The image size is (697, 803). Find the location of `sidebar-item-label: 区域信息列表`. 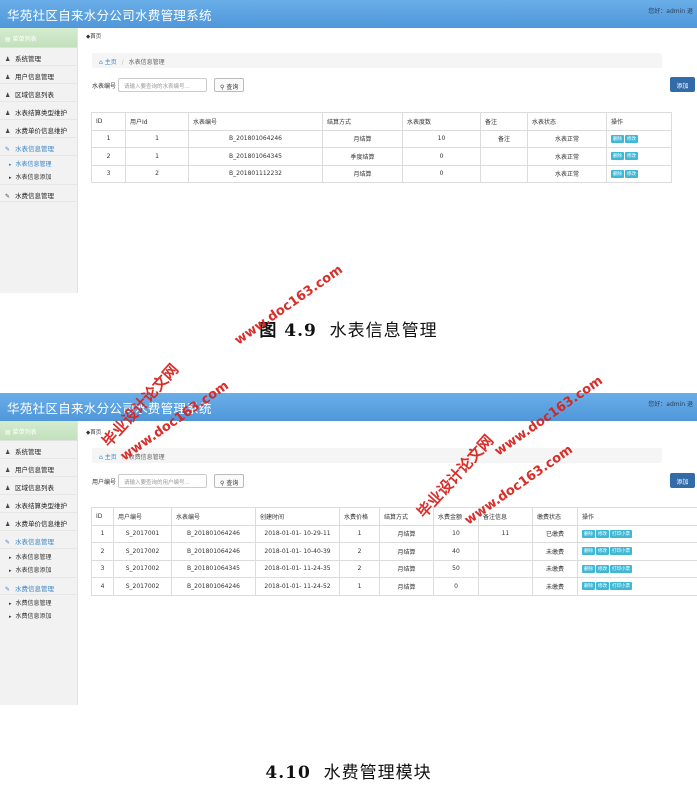

sidebar-item-label: 区域信息列表 is located at coordinates (34, 488).